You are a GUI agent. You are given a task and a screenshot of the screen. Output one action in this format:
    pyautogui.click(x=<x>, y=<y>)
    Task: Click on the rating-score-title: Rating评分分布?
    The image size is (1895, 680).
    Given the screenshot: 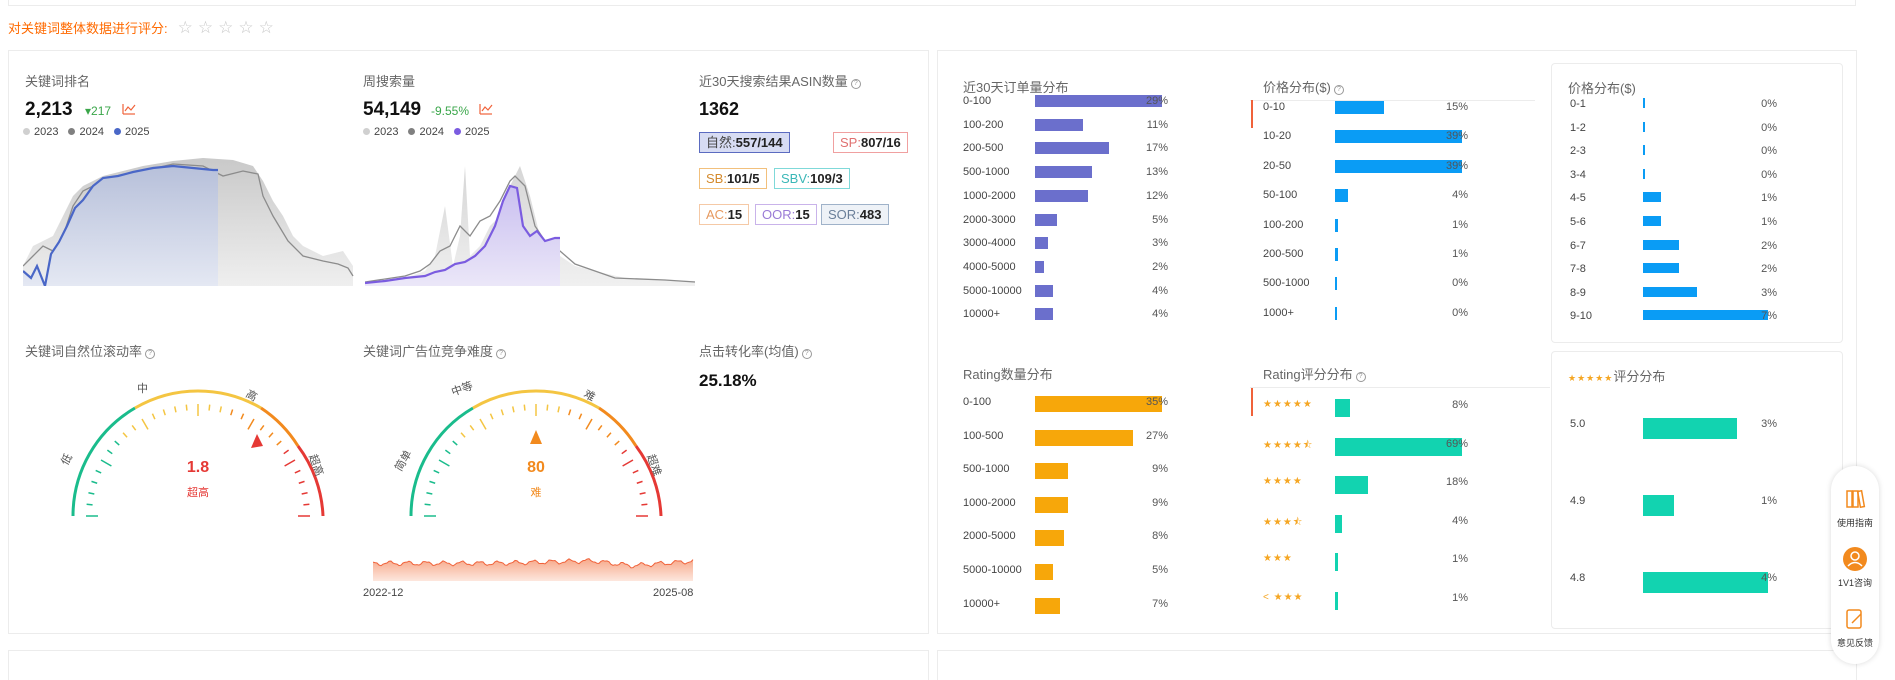 What is the action you would take?
    pyautogui.click(x=1314, y=373)
    